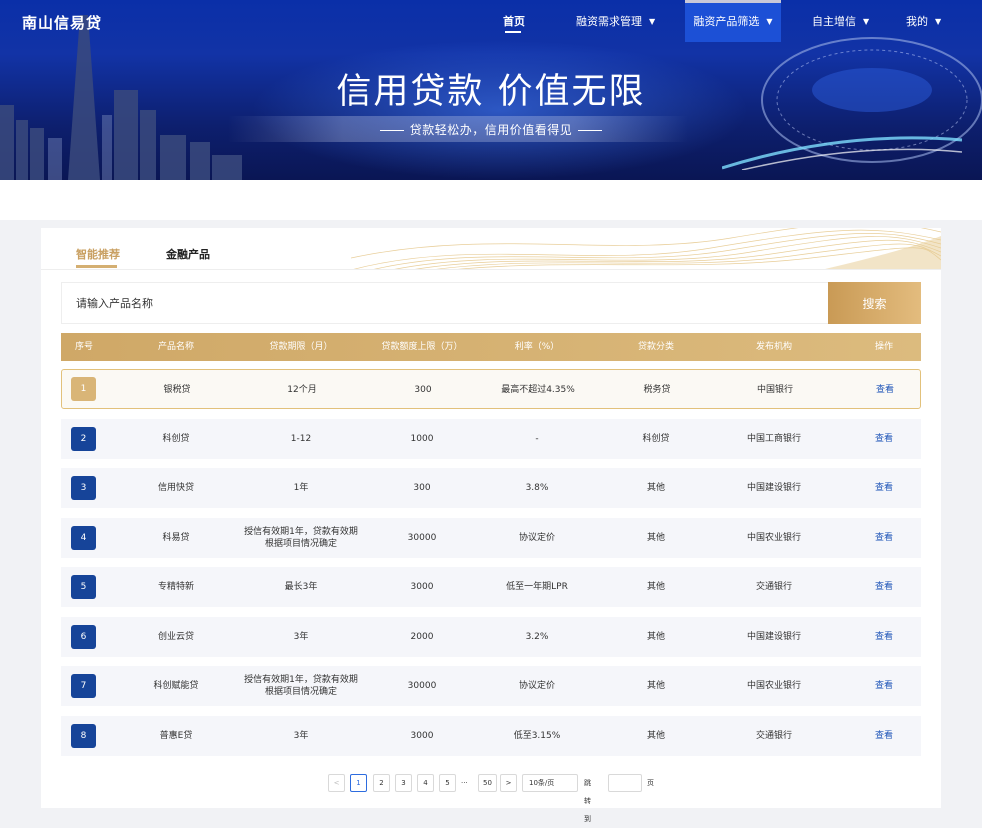 This screenshot has height=828, width=982. I want to click on nav-home-label: 首页, so click(514, 21).